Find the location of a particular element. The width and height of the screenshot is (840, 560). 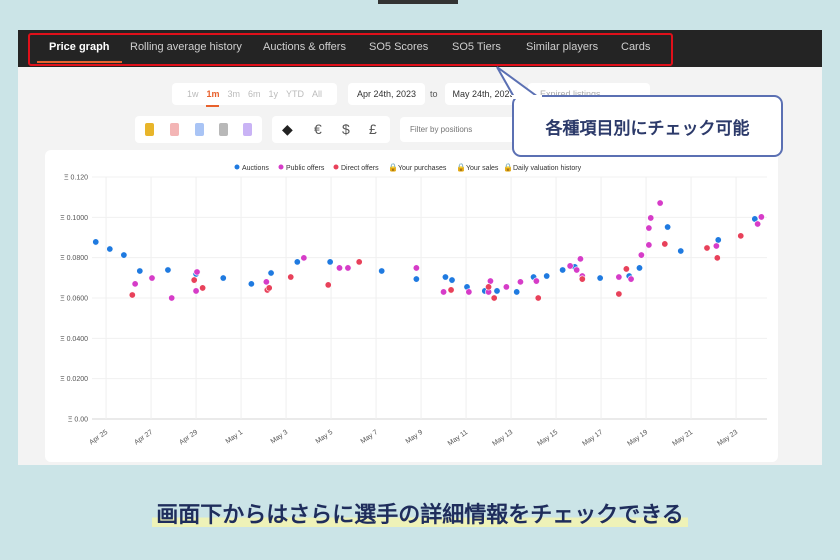

x-tick-label: May 17 is located at coordinates (592, 438).